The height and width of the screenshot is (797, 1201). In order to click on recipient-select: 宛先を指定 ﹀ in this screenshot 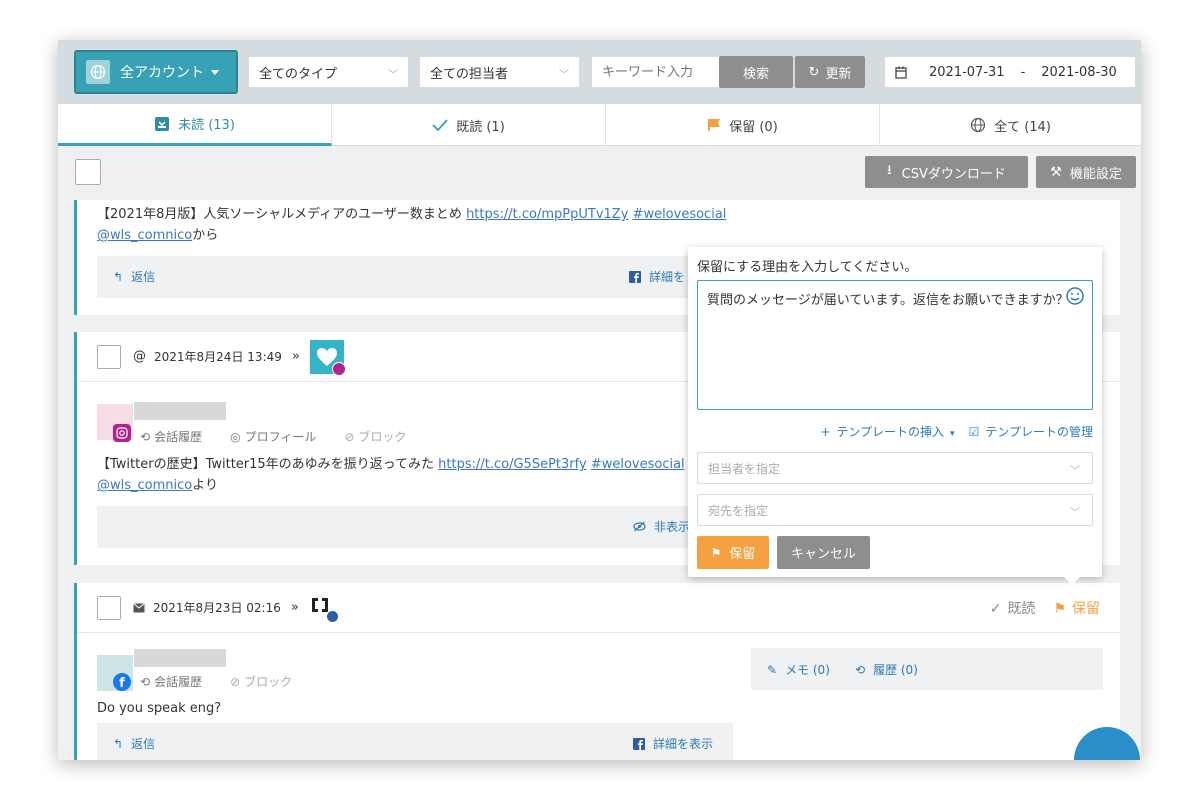, I will do `click(895, 510)`.